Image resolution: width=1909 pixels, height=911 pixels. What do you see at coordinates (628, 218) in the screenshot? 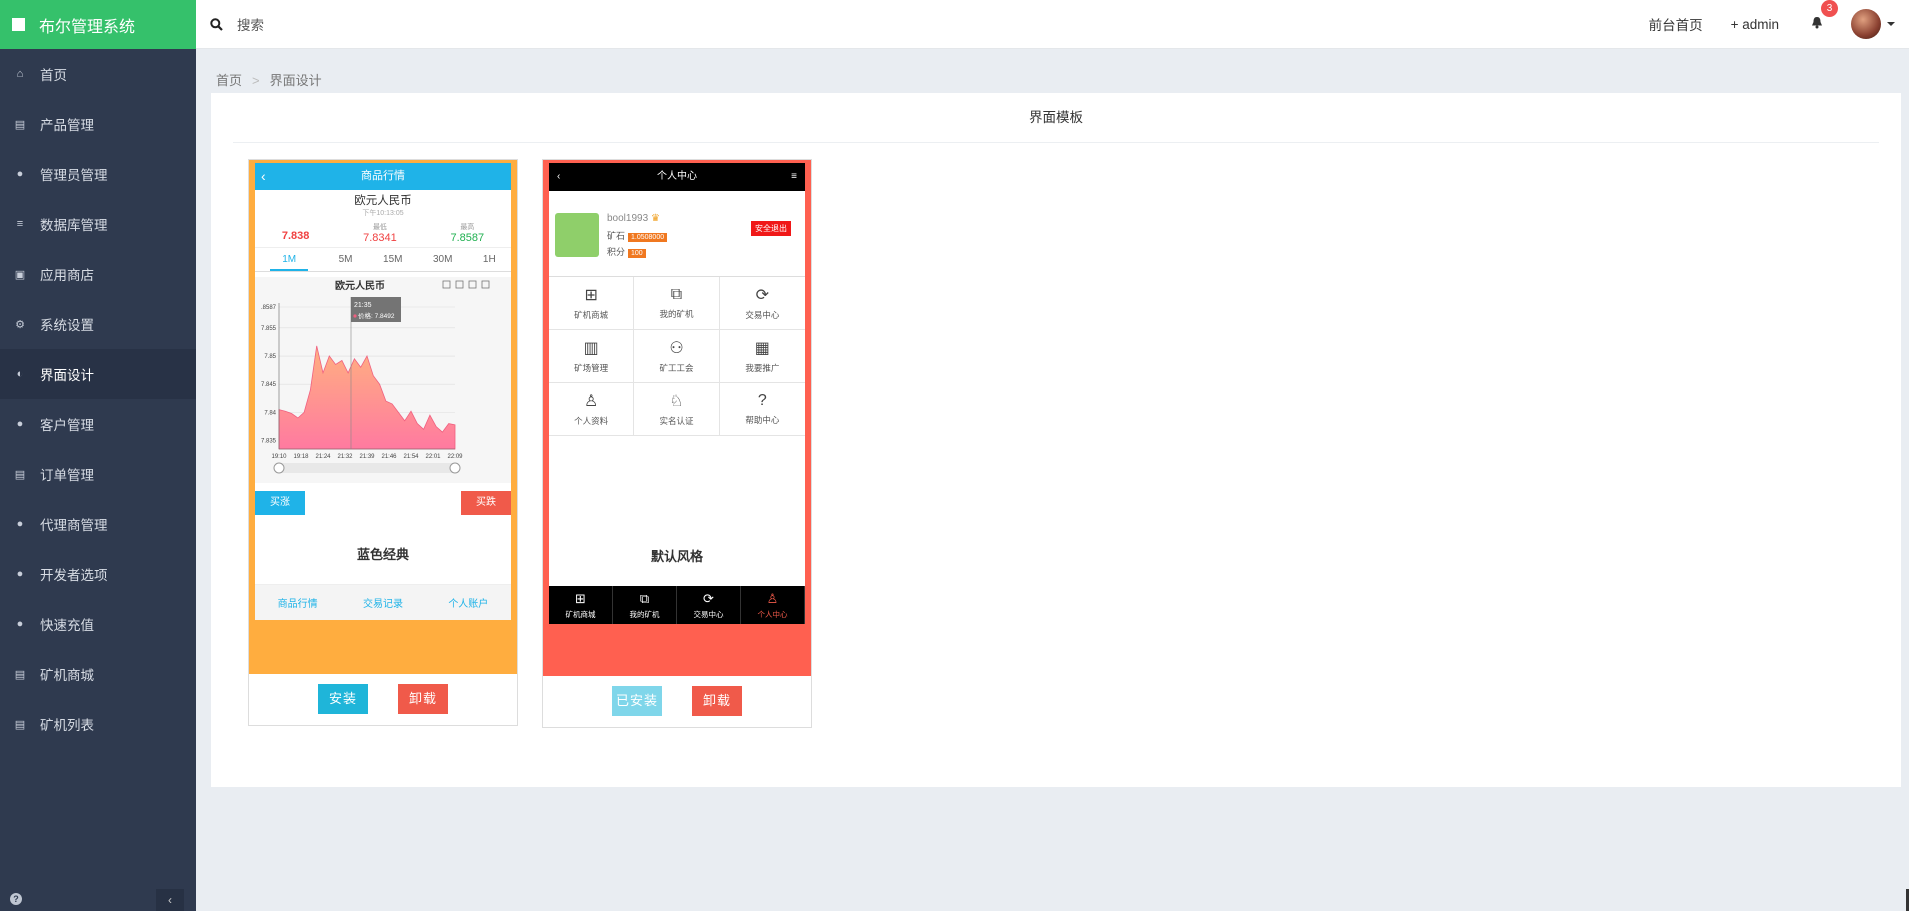
I see `username: bool1993` at bounding box center [628, 218].